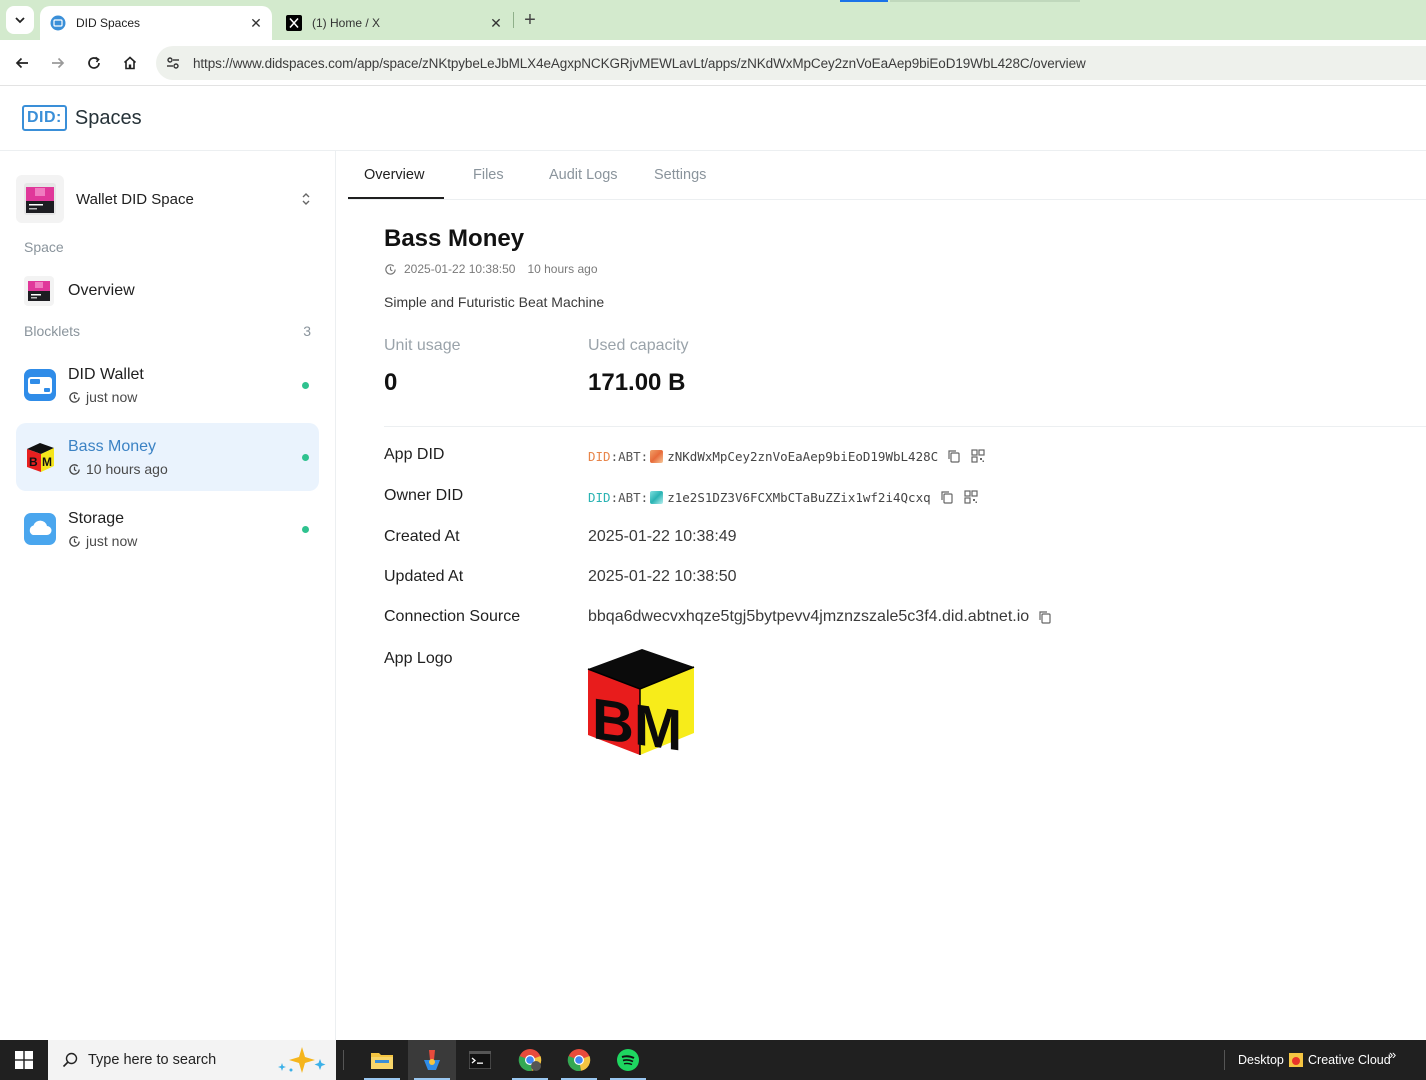 The image size is (1426, 1080). Describe the element at coordinates (58, 23) in the screenshot. I see `did-spaces-favicon-icon` at that location.